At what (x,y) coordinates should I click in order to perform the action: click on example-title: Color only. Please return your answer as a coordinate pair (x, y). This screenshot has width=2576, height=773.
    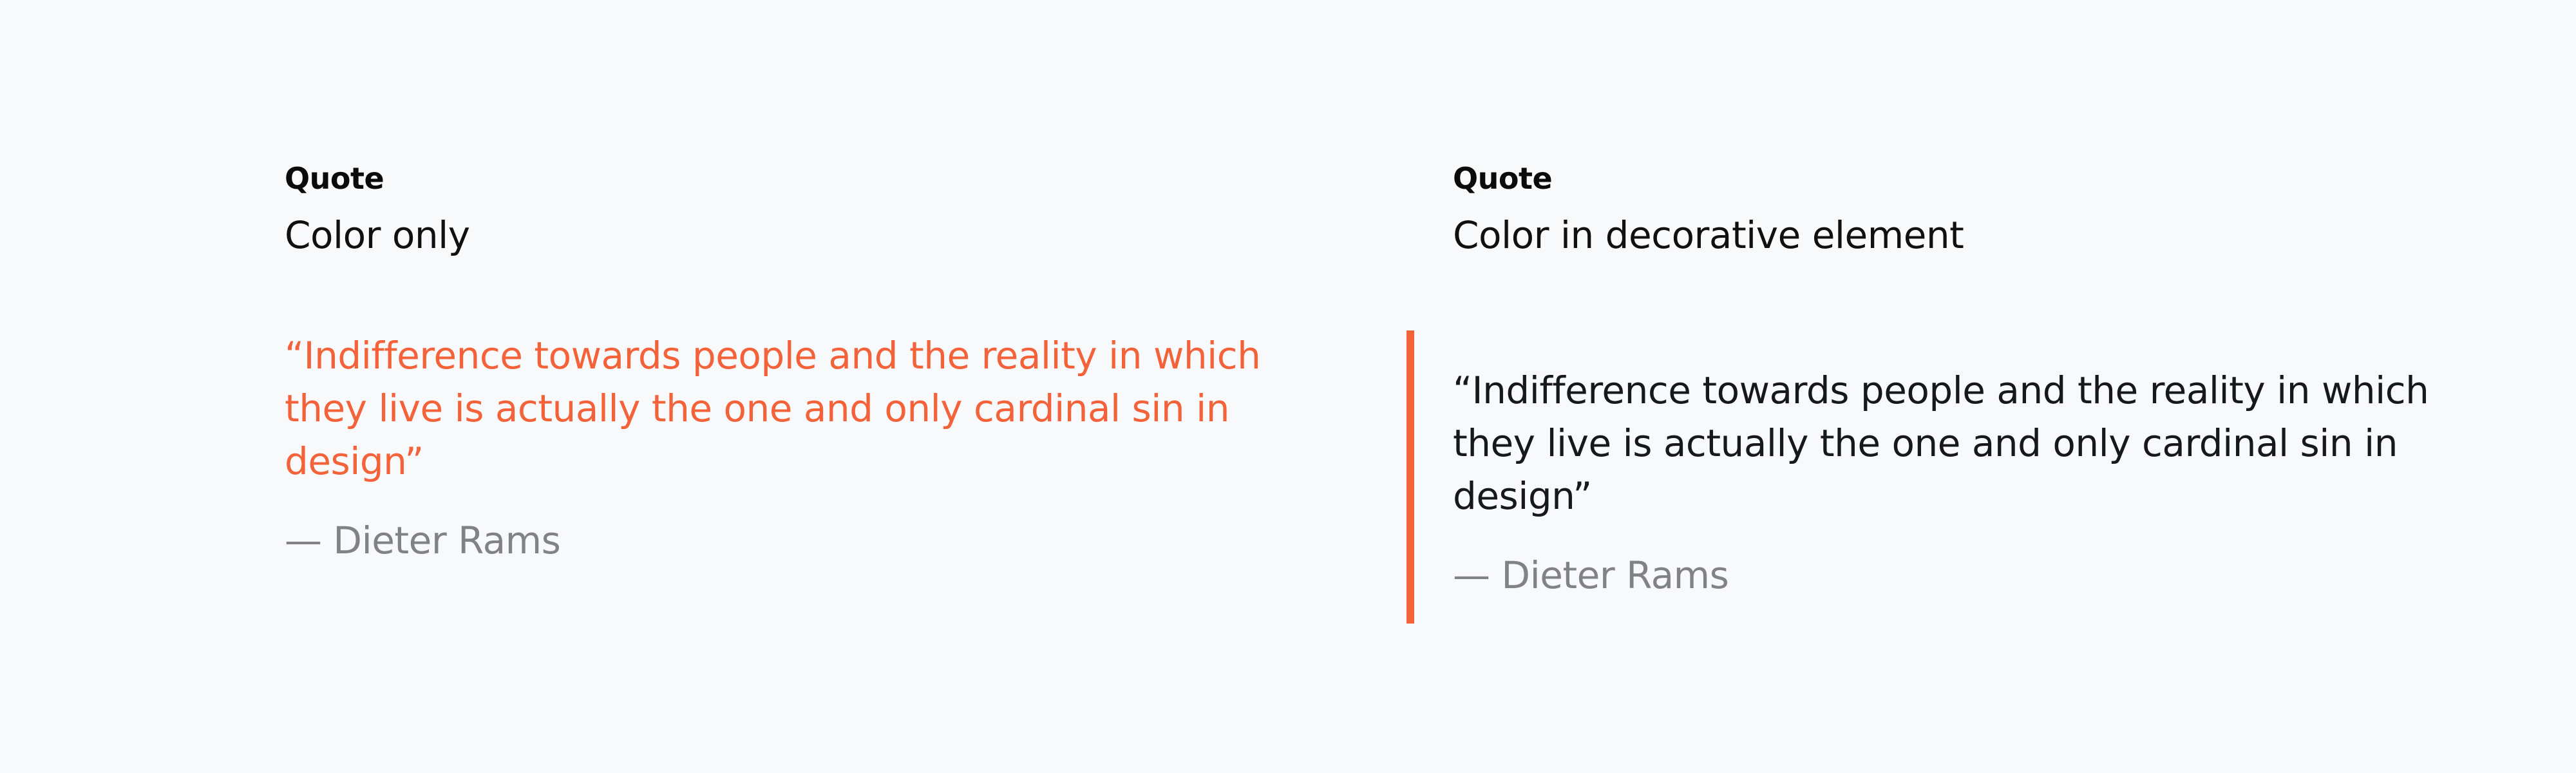
    Looking at the image, I should click on (378, 235).